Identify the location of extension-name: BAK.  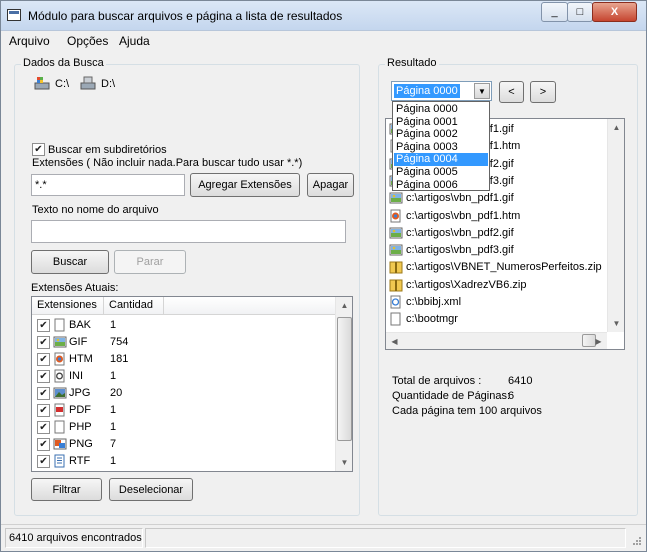
(80, 325).